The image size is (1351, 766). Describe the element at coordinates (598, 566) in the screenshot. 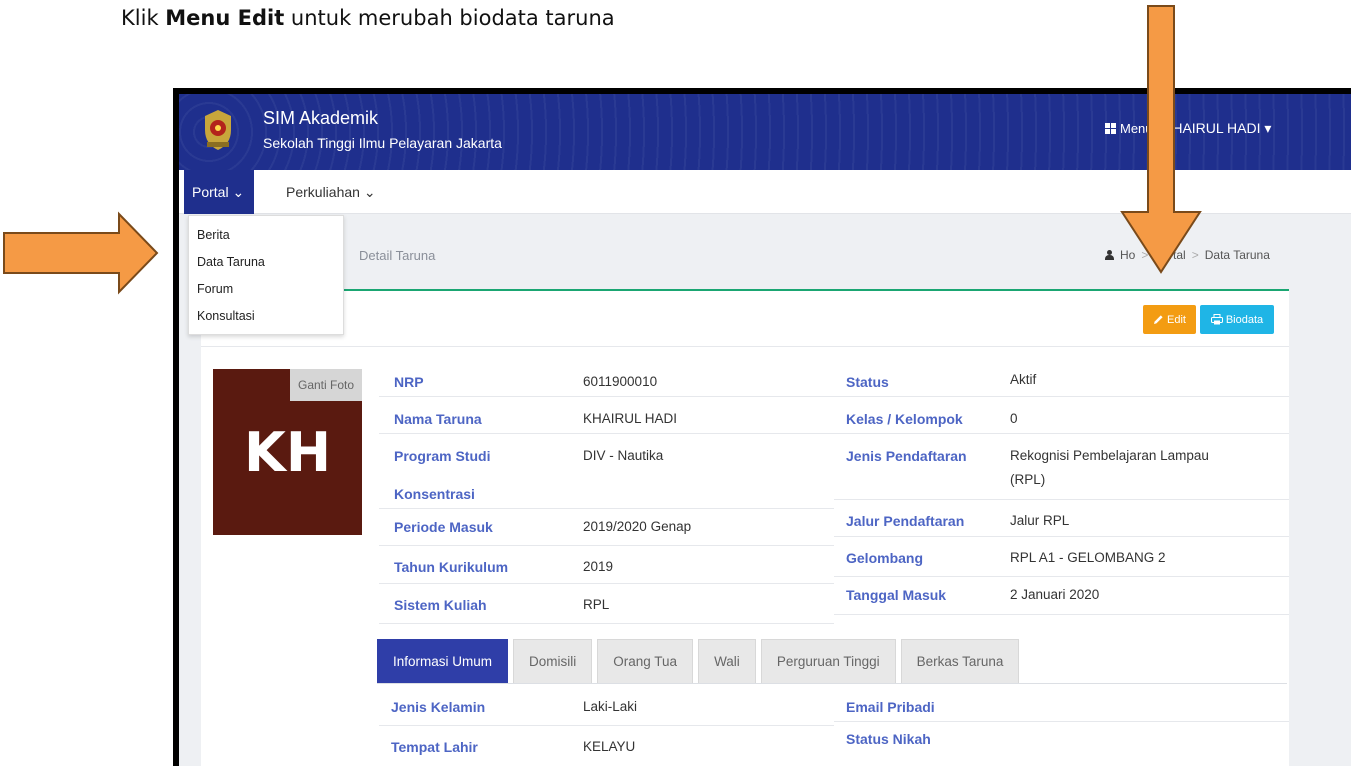

I see `field-value: 2019` at that location.